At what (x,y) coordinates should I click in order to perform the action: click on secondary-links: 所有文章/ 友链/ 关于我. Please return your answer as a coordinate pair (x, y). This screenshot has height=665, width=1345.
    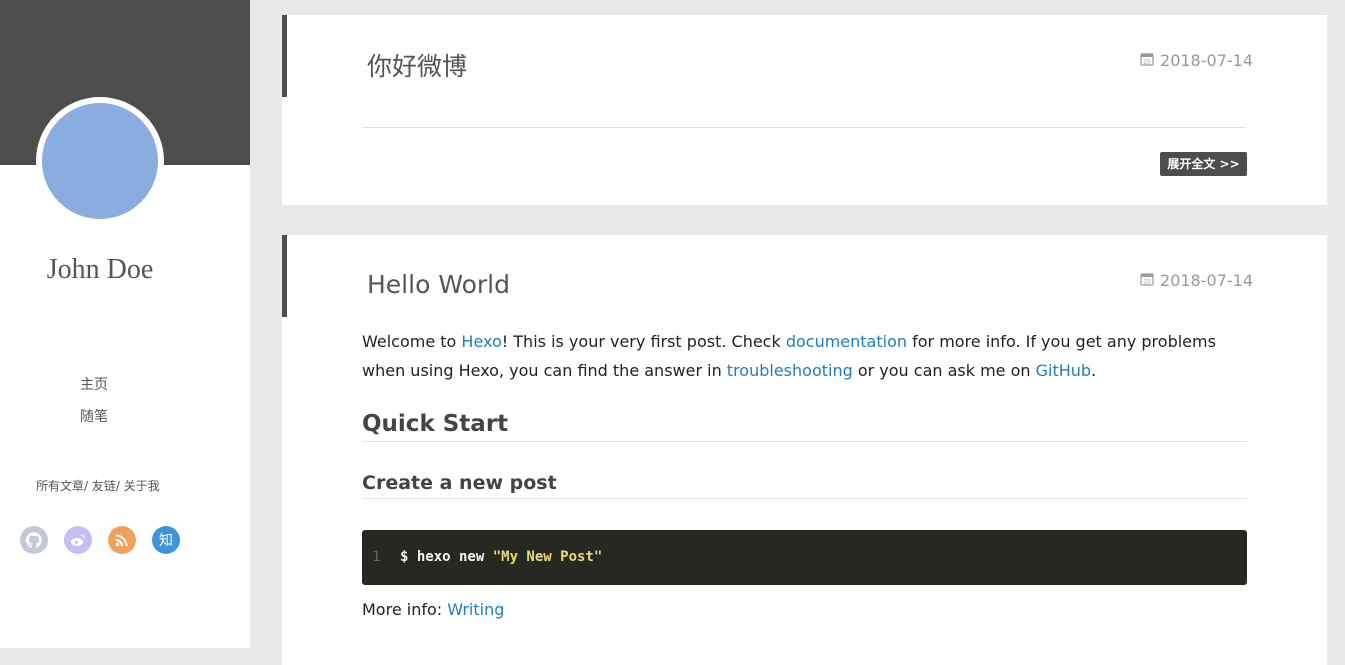
    Looking at the image, I should click on (98, 485).